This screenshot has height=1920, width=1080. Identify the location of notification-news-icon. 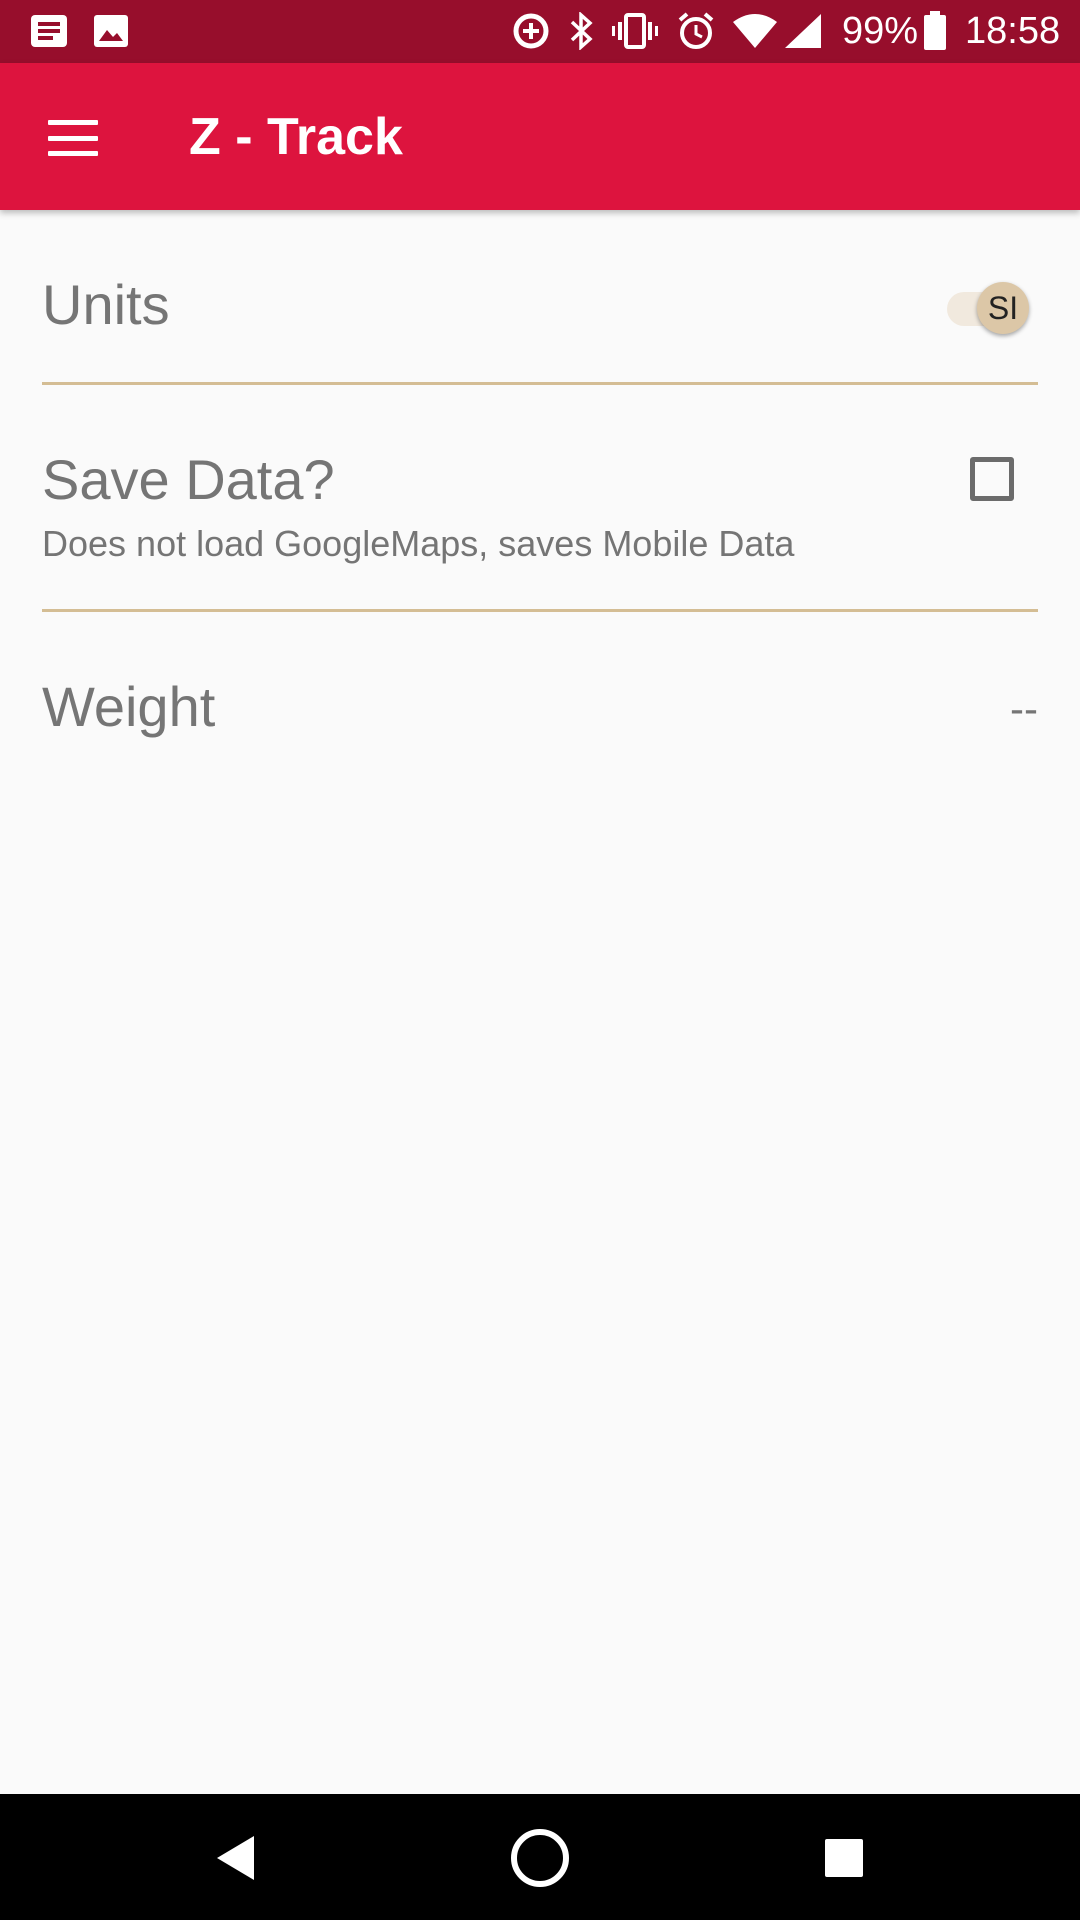
(49, 31).